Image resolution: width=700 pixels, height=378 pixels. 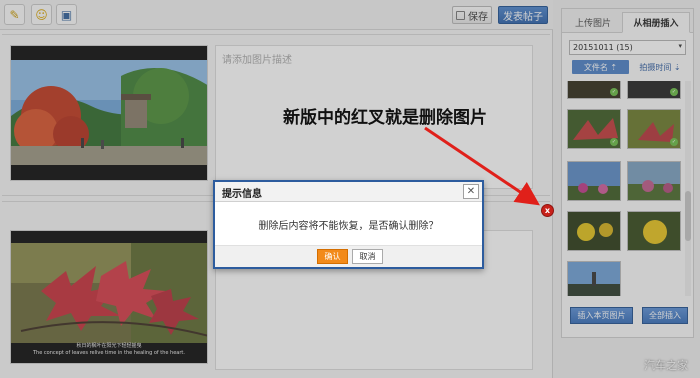 What do you see at coordinates (367, 256) in the screenshot?
I see `cancel-button: 取消` at bounding box center [367, 256].